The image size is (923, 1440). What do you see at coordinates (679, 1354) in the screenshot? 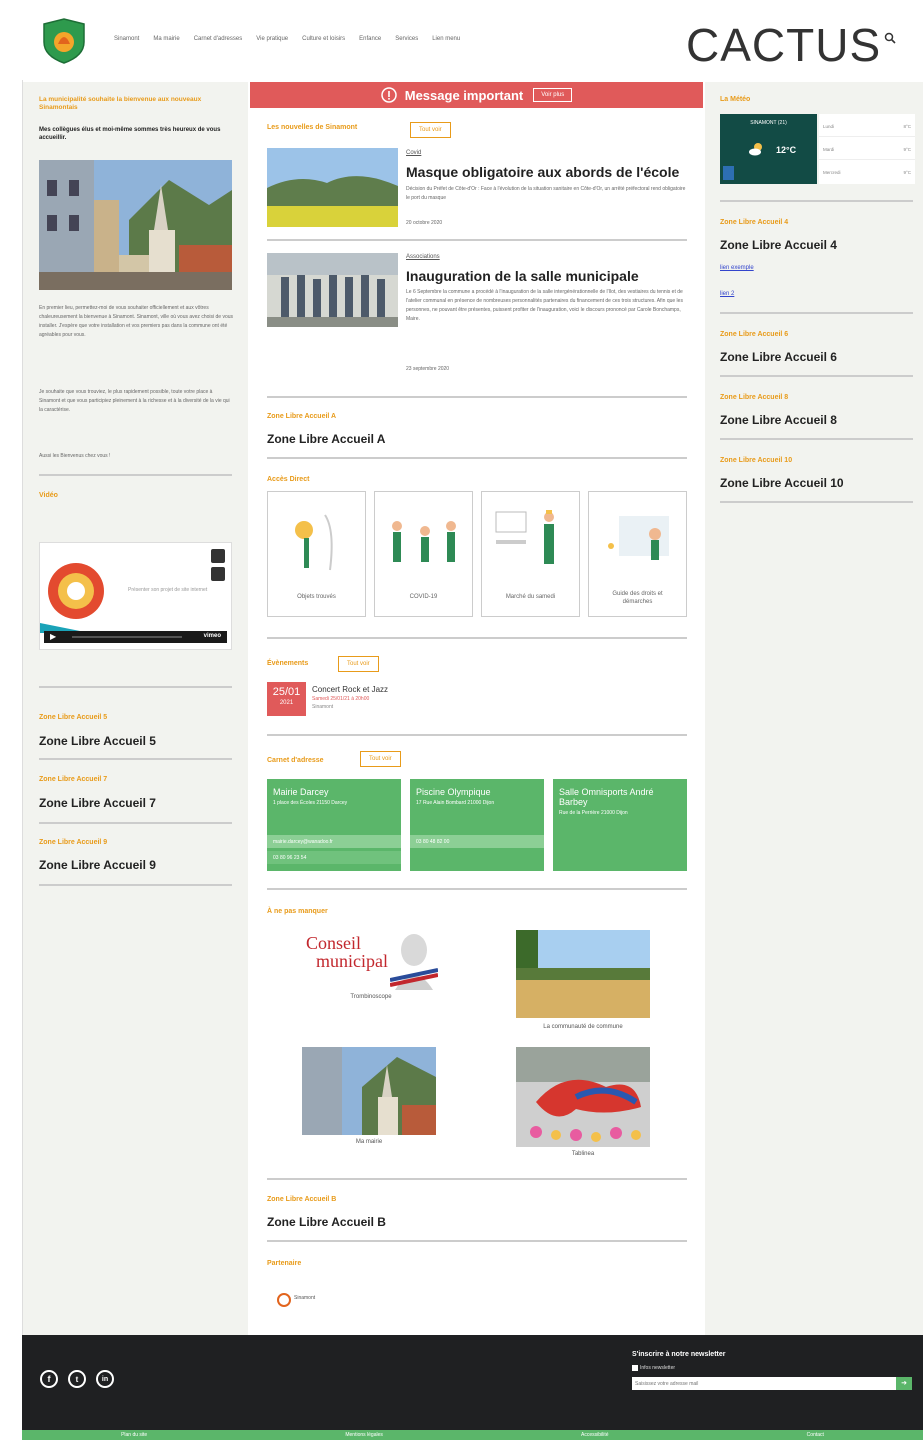
I see `newsletter-title: S'inscrire à notre newsletter` at bounding box center [679, 1354].